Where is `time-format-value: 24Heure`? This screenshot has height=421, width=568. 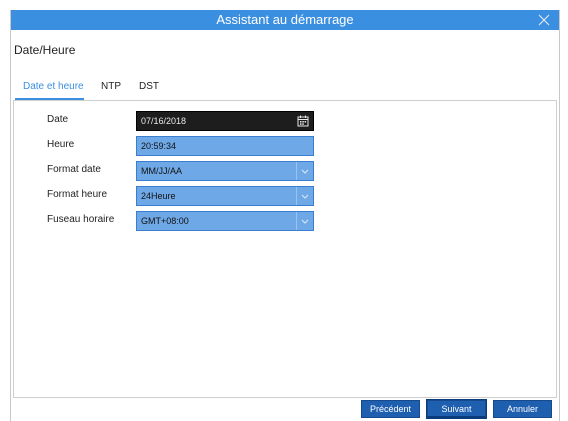
time-format-value: 24Heure is located at coordinates (158, 196).